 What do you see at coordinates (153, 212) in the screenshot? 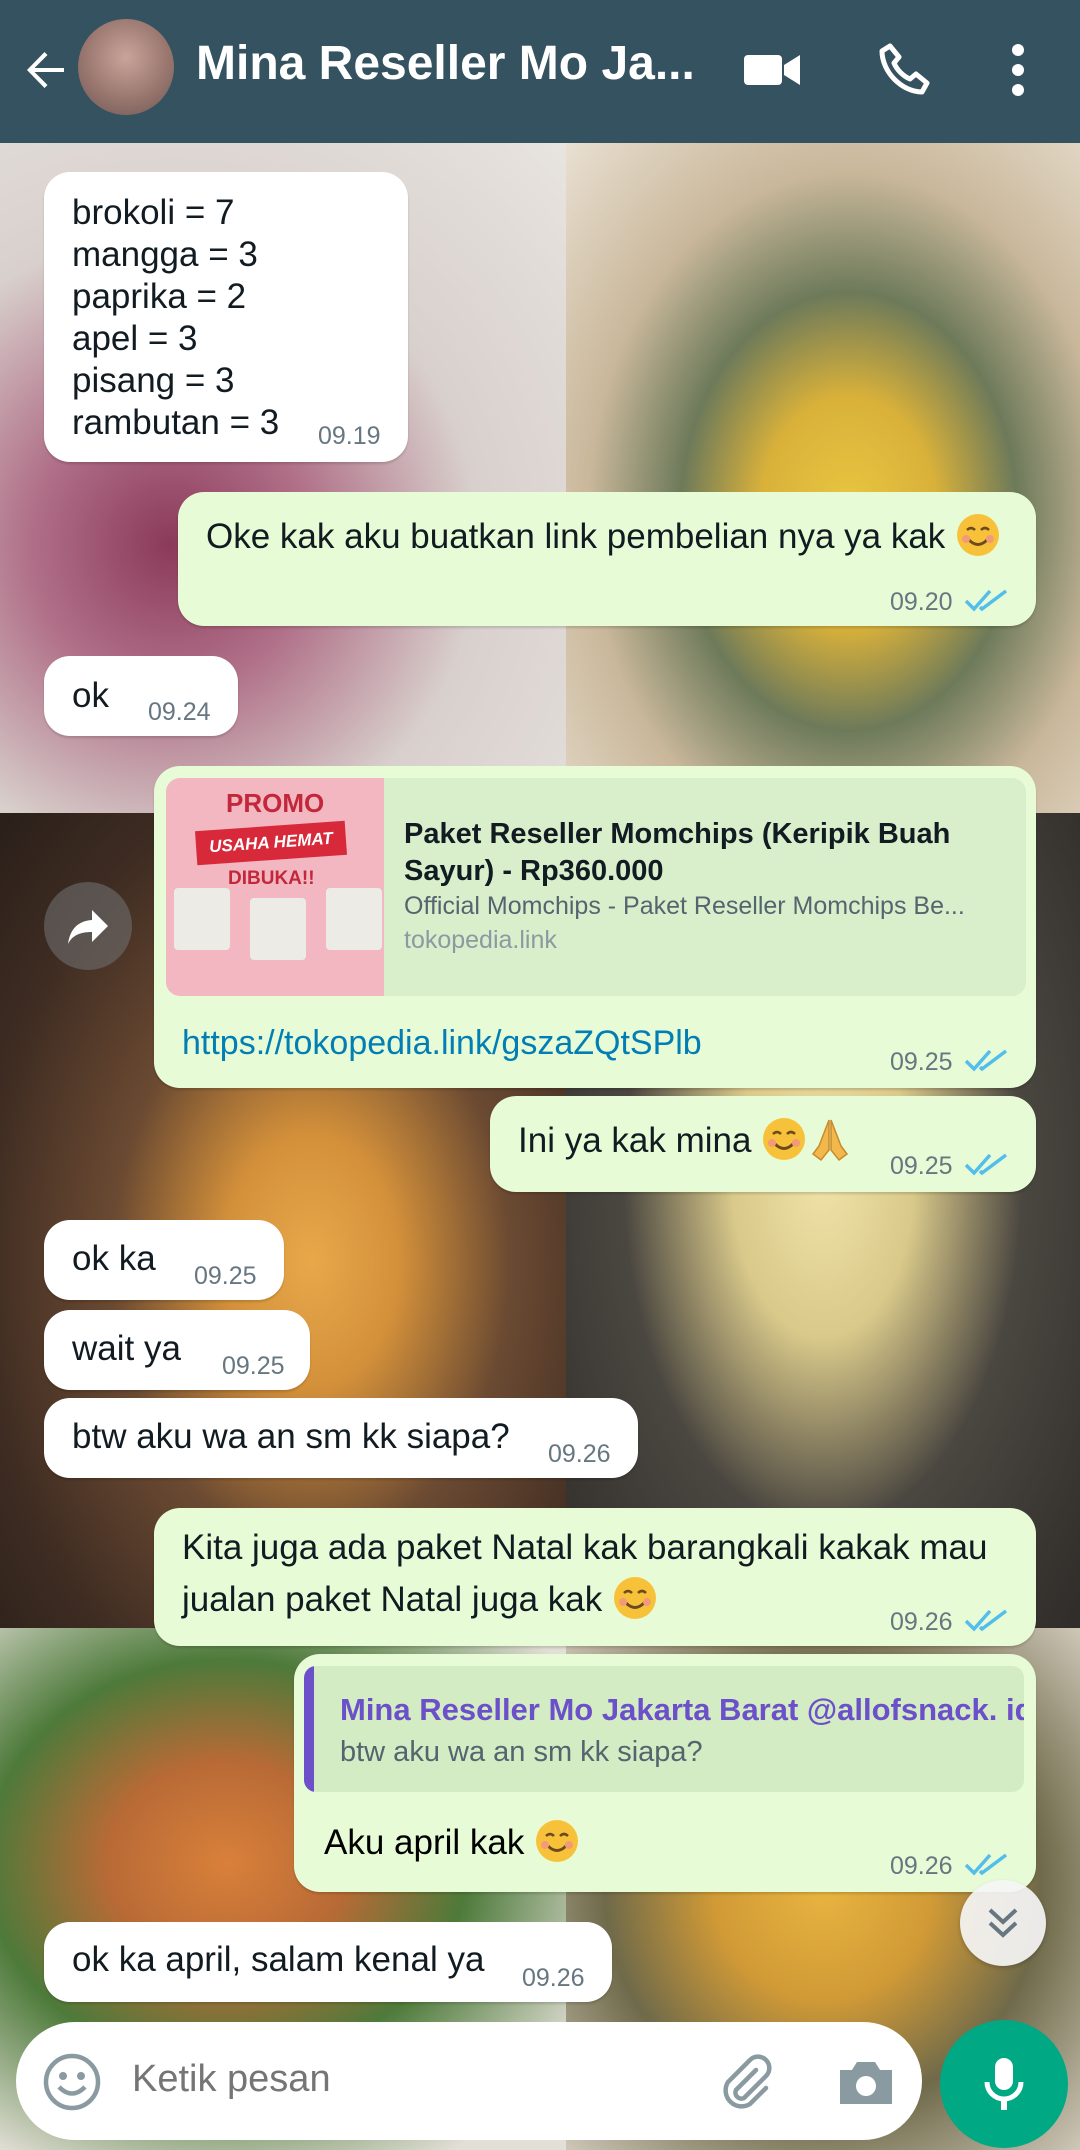
I see `message-line: brokoli = 7` at bounding box center [153, 212].